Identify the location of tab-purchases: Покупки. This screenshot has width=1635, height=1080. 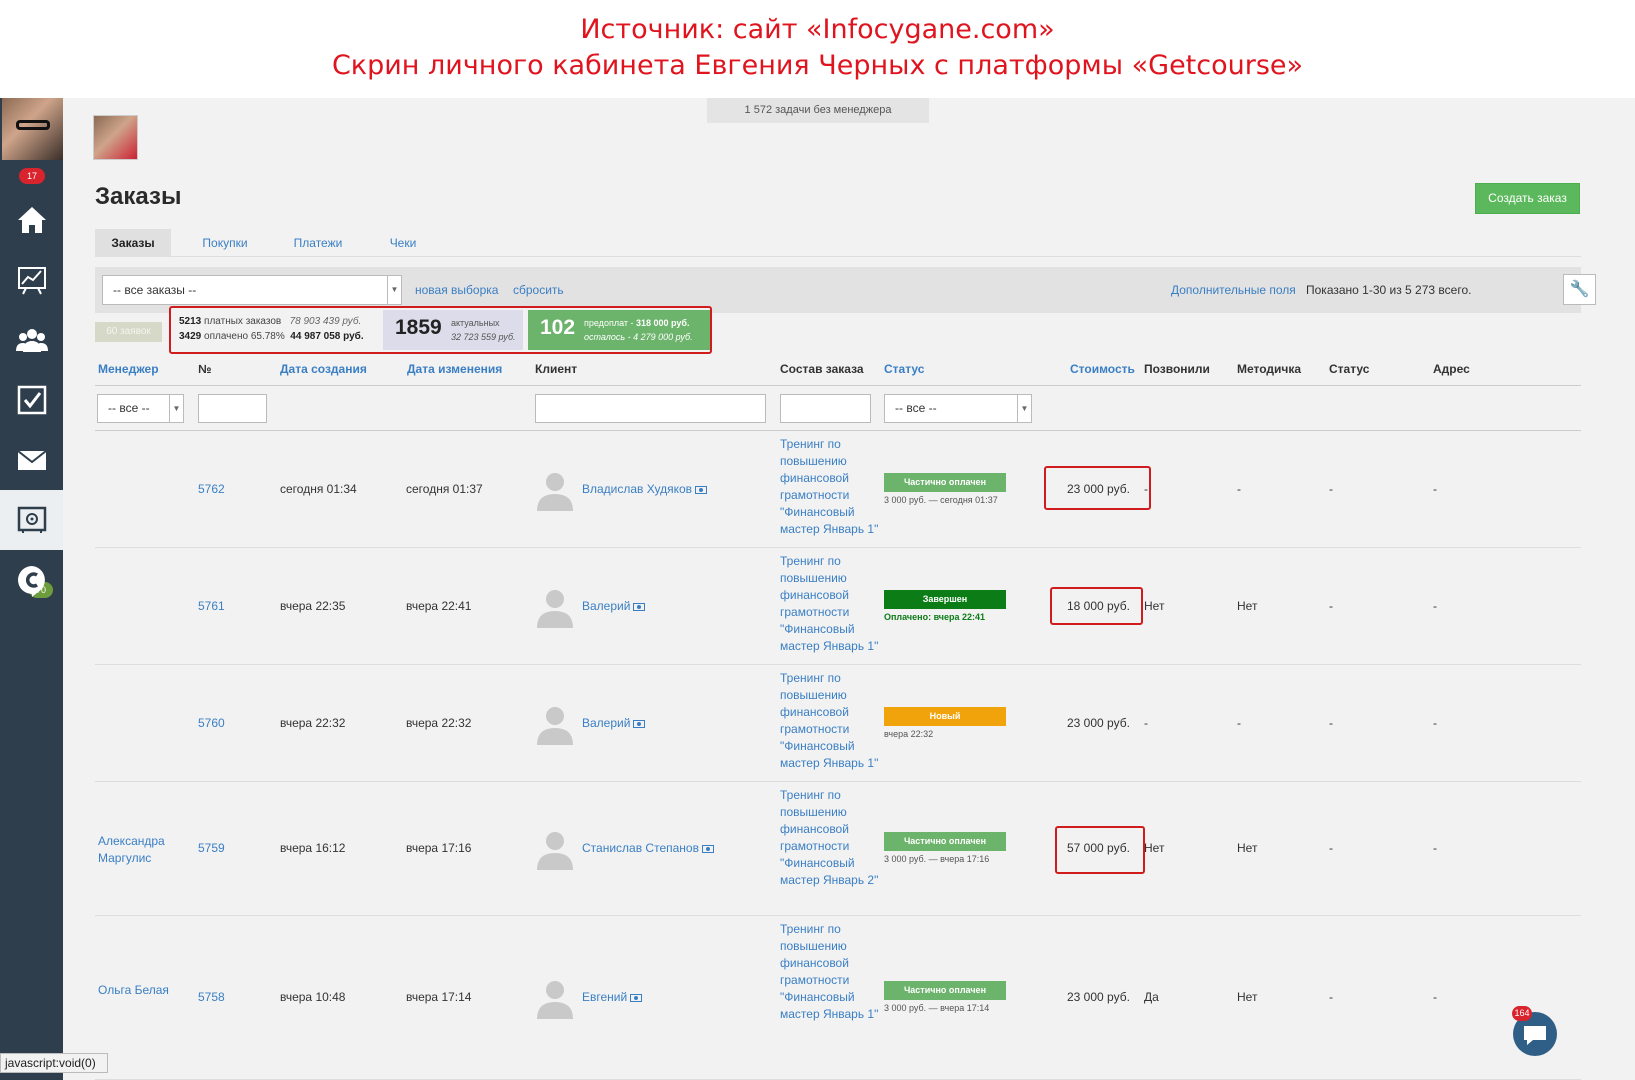
(225, 243).